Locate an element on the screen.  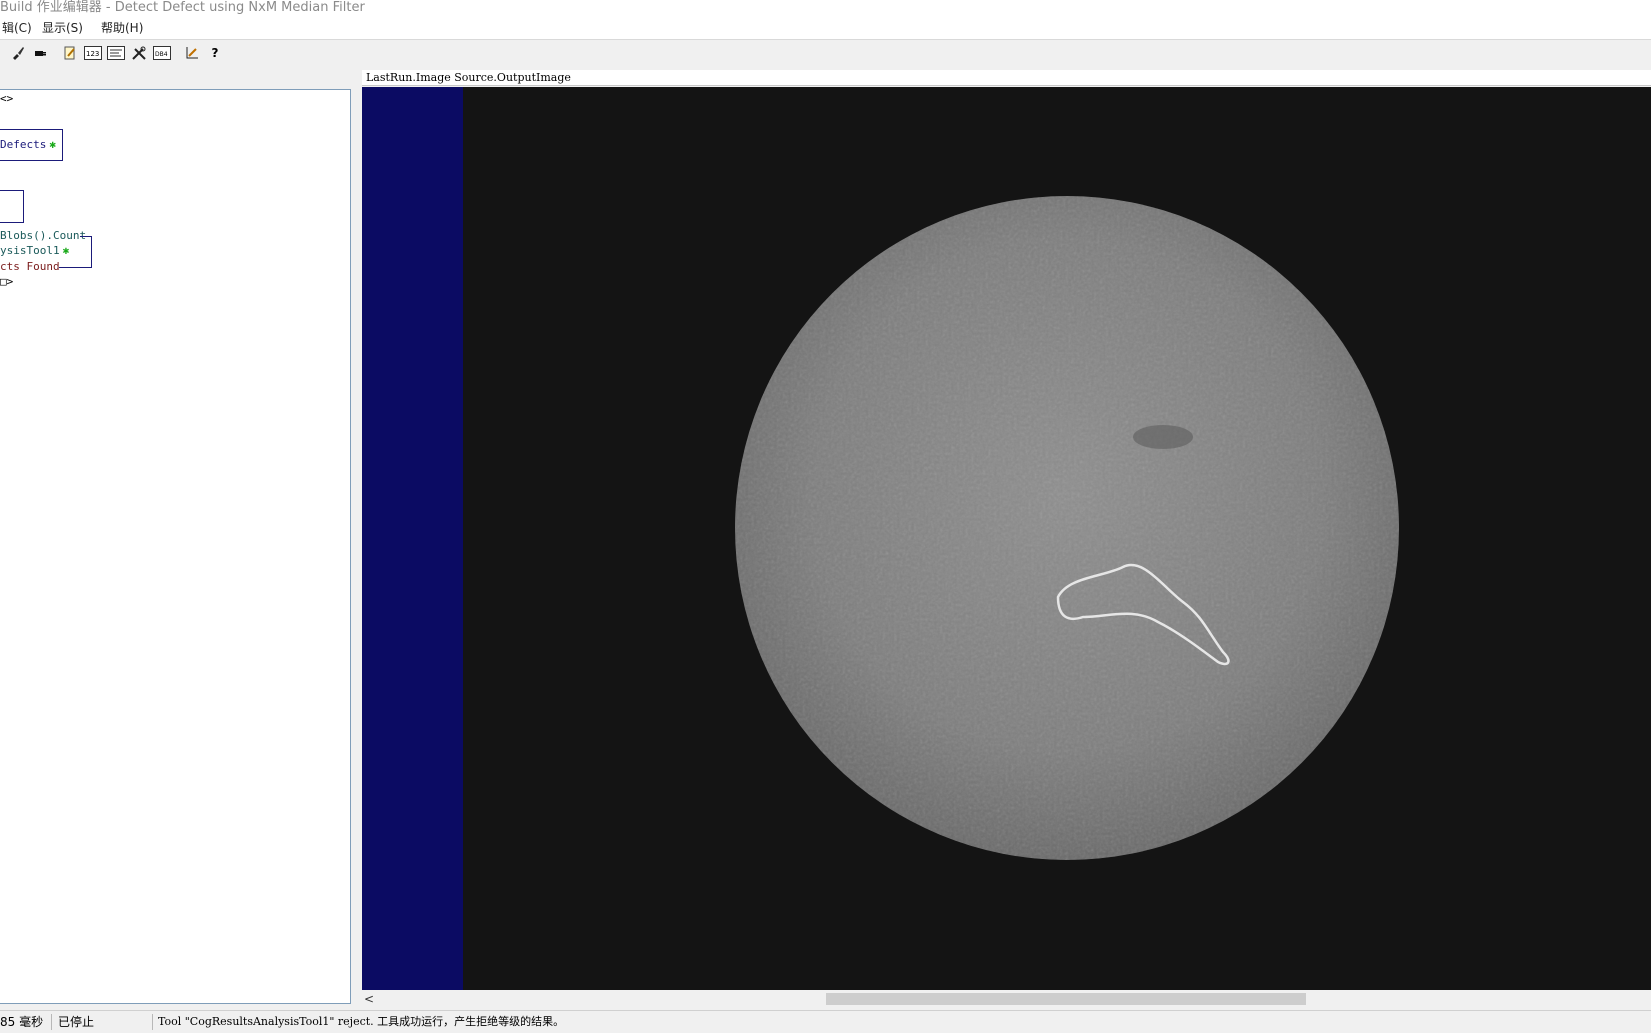
plug-icon is located at coordinates (40, 53).